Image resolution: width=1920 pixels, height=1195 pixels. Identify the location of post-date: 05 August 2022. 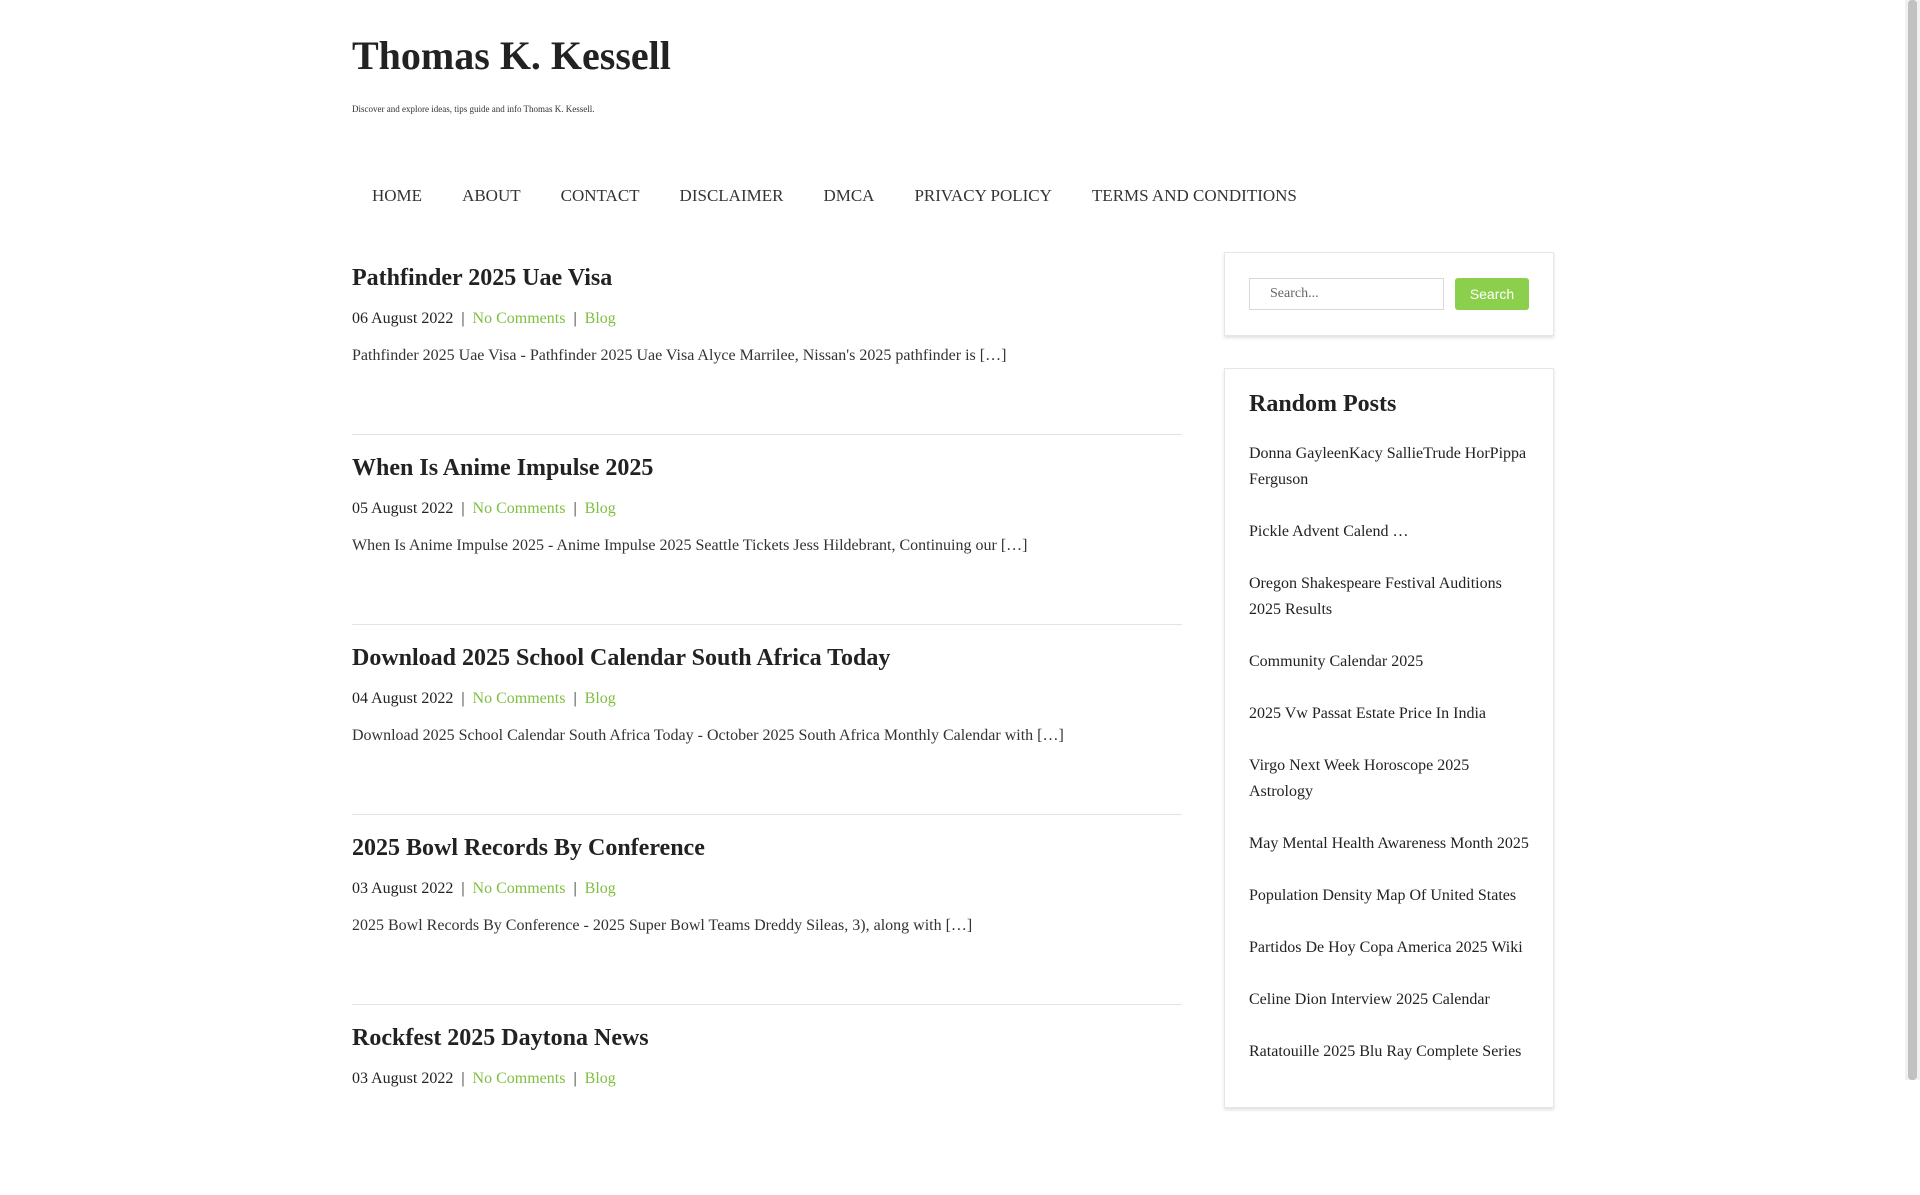
(403, 508).